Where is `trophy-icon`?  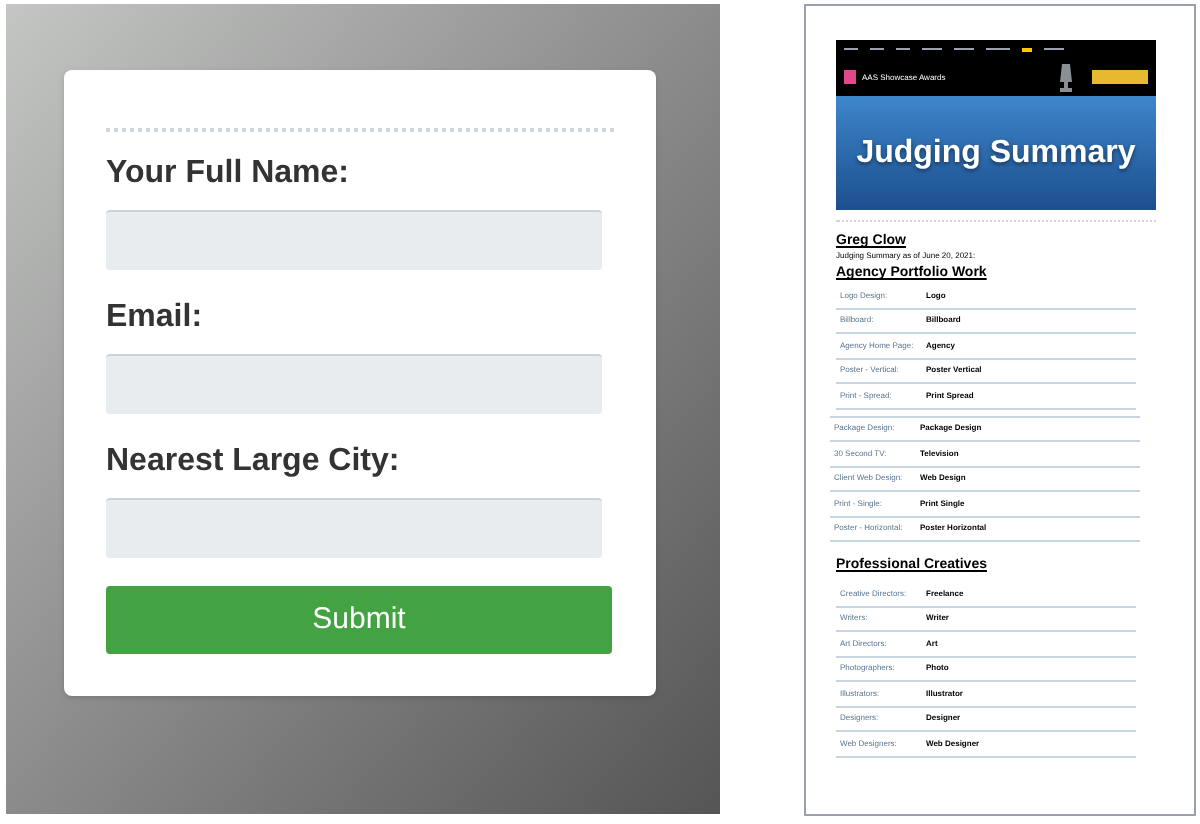
trophy-icon is located at coordinates (1066, 77).